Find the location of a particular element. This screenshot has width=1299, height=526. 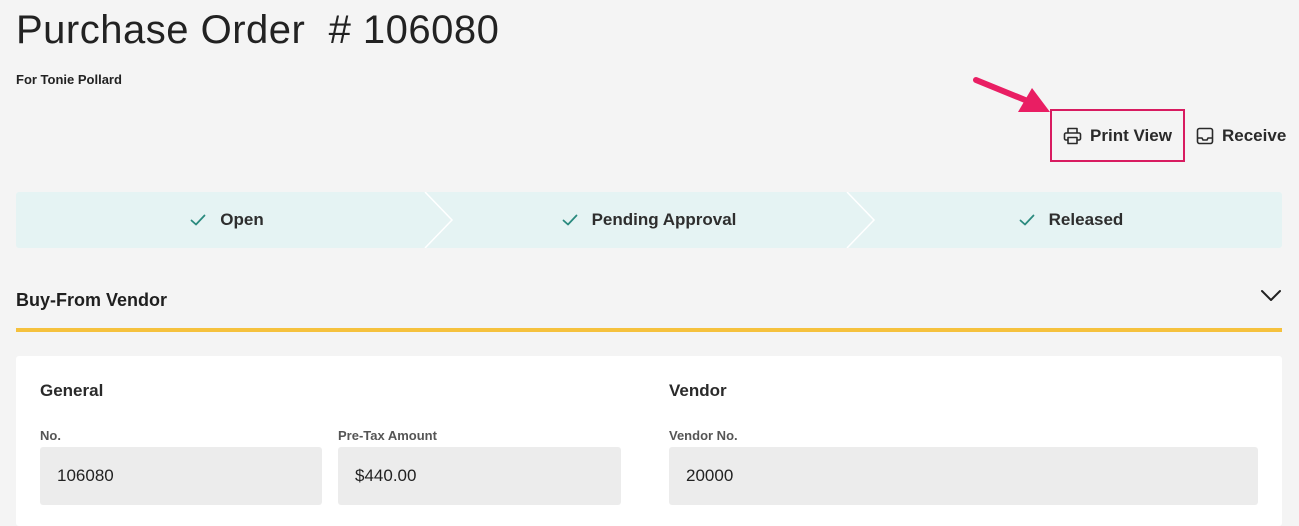

printer-icon is located at coordinates (1072, 136).